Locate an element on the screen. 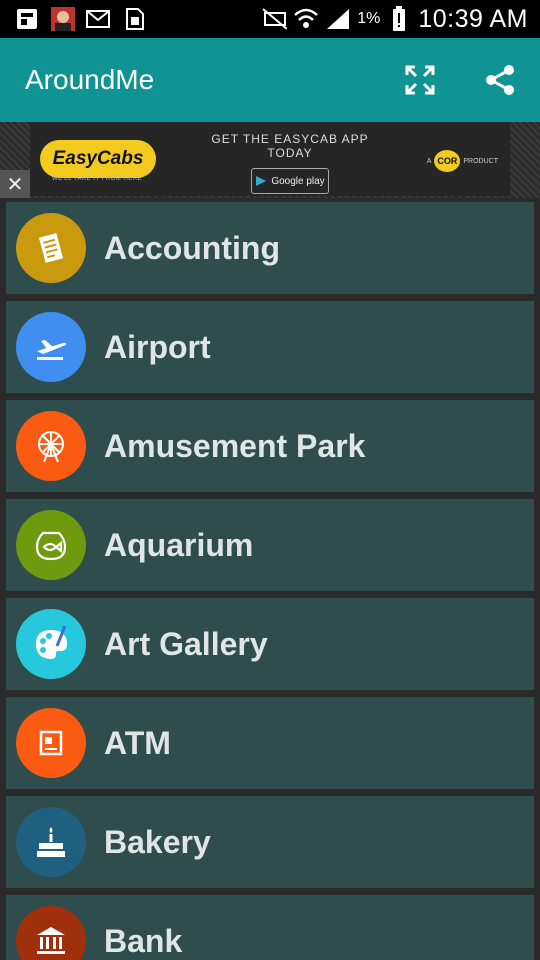 The height and width of the screenshot is (960, 540). mute-icon is located at coordinates (274, 19).